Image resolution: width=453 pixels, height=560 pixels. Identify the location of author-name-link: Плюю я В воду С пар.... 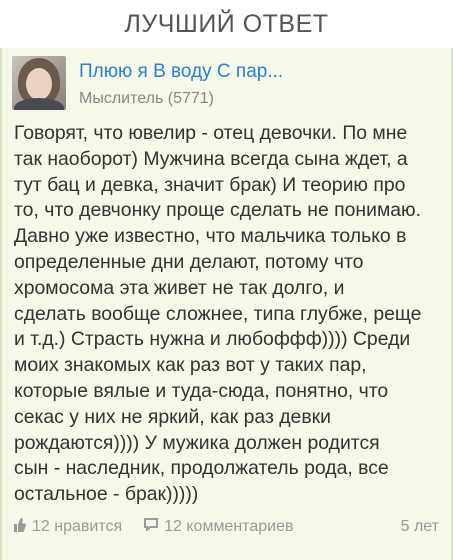
(181, 72).